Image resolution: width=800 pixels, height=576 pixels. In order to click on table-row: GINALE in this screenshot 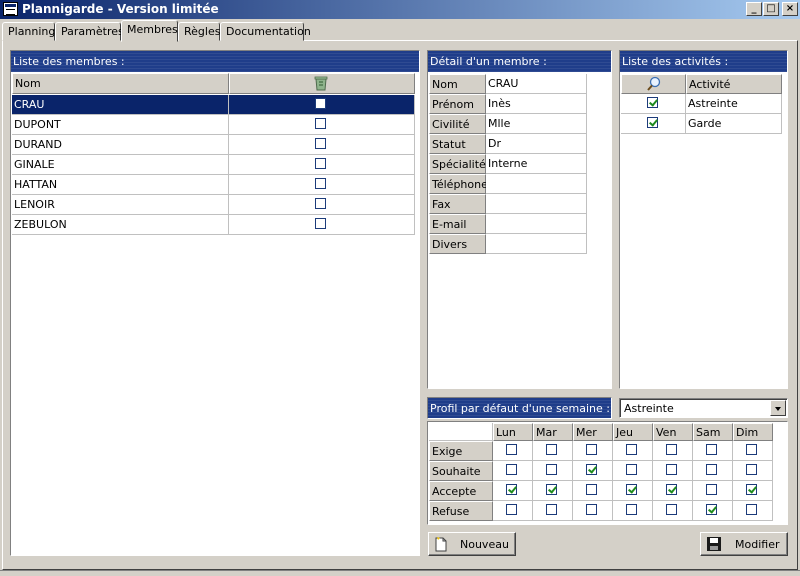, I will do `click(213, 165)`.